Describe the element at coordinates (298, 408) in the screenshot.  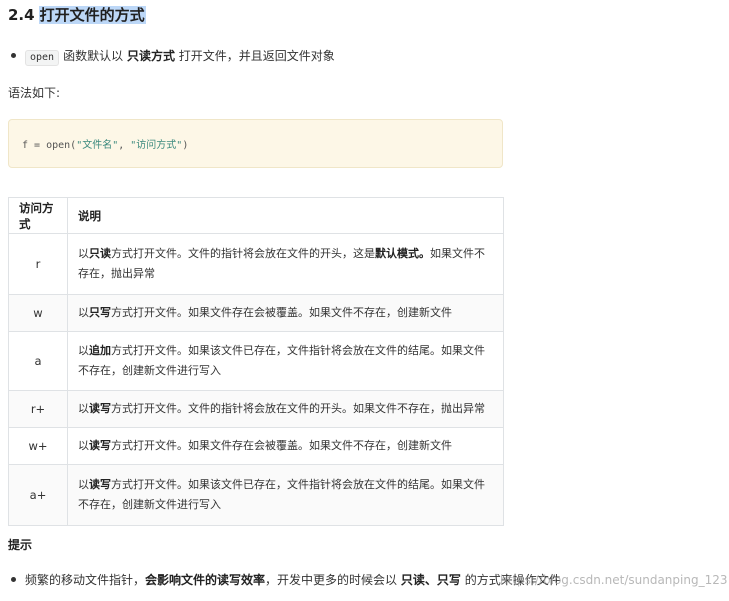
I see `desc-mid: 方式打开文件。文件的指针将会放在文件的开头。如果文件不存在，抛出异常` at that location.